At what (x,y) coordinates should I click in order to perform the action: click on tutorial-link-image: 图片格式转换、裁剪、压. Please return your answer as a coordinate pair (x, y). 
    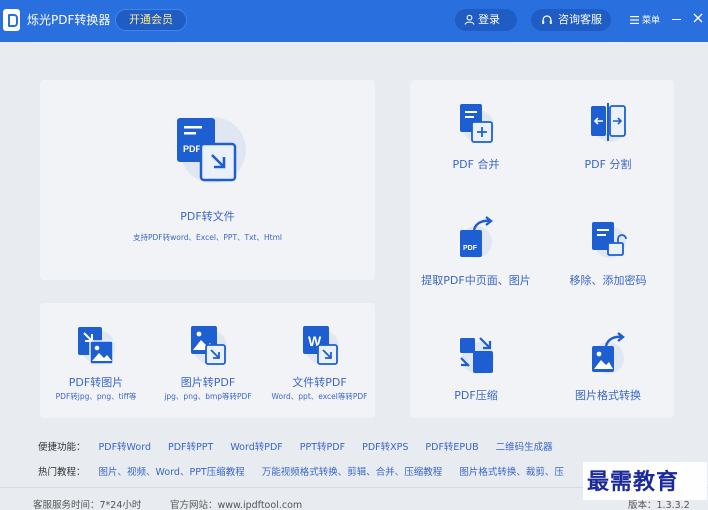
    Looking at the image, I should click on (511, 472).